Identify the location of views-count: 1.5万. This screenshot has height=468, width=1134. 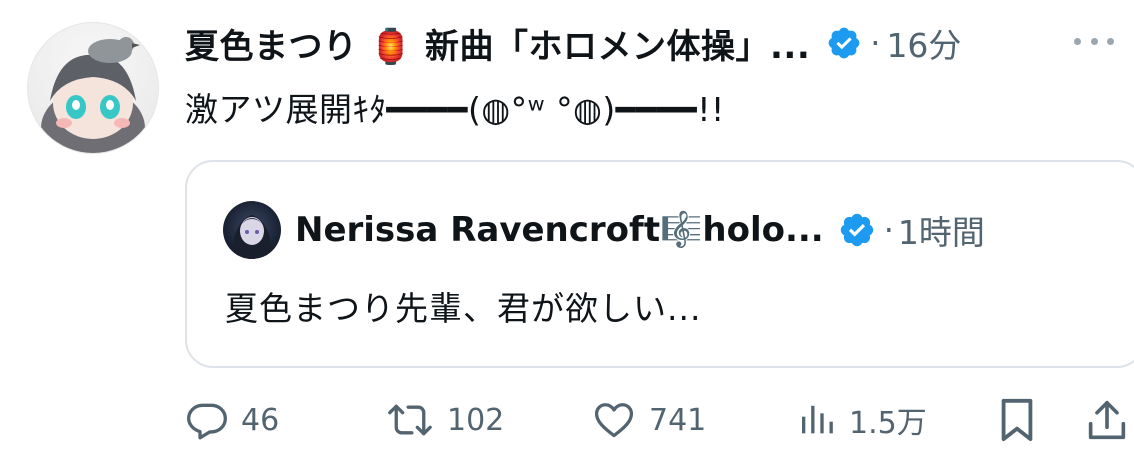
(888, 423).